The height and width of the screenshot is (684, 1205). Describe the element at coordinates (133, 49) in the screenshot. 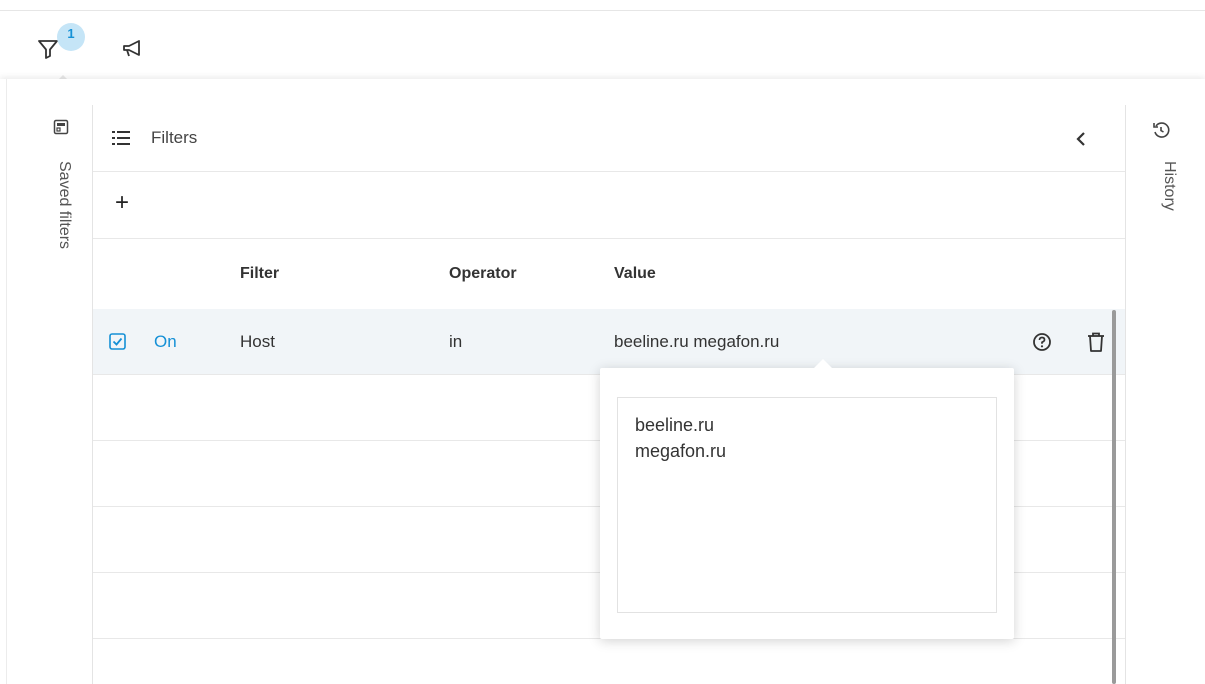

I see `megaphone-icon` at that location.